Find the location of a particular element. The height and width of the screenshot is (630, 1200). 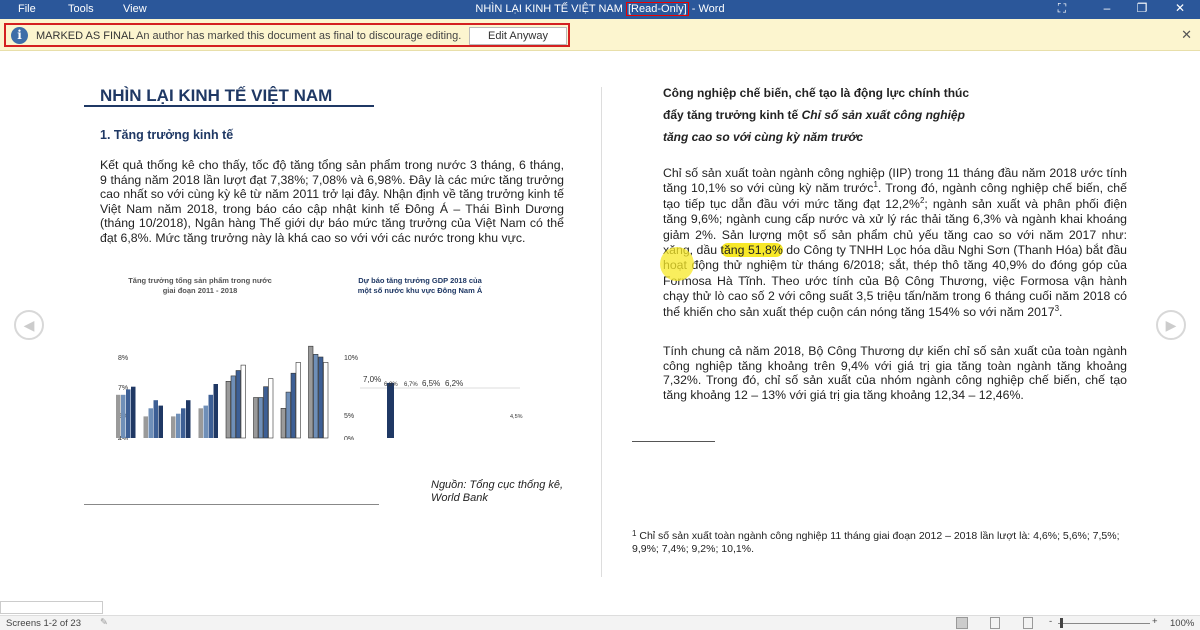

horizontal-scrollbar is located at coordinates (51, 607).